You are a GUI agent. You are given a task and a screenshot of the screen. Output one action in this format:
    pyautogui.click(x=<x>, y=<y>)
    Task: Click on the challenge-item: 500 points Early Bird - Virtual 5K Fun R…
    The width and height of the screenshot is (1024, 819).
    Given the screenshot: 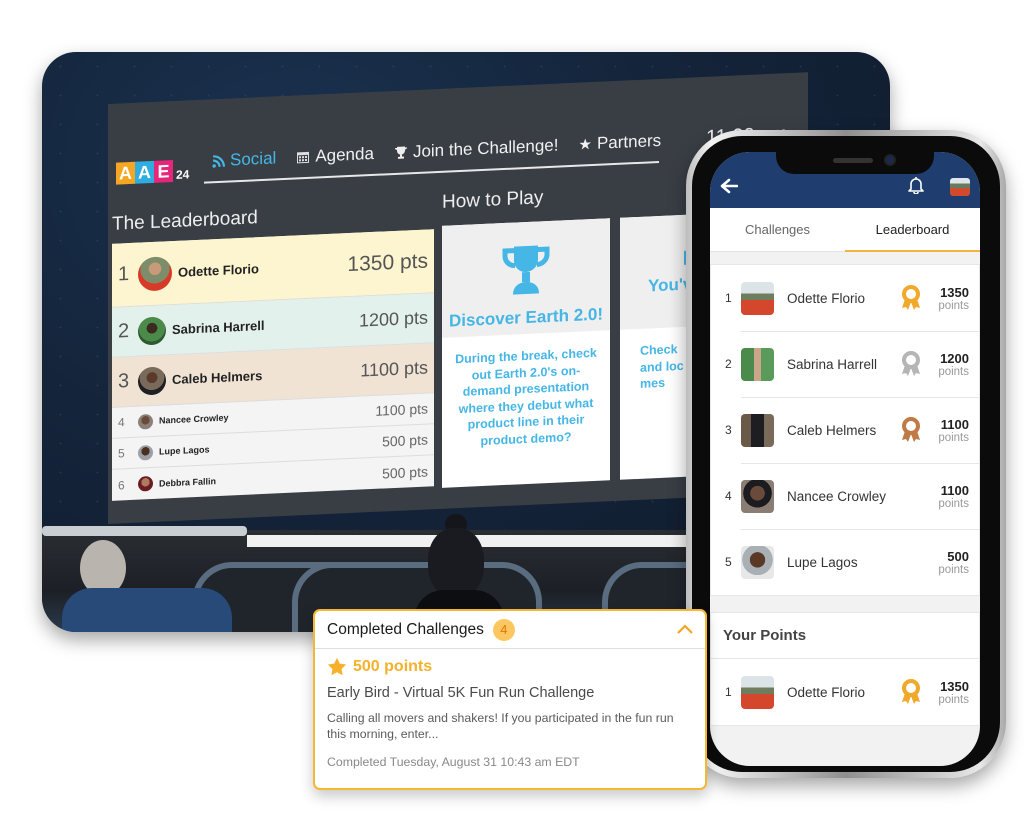 What is the action you would take?
    pyautogui.click(x=510, y=713)
    